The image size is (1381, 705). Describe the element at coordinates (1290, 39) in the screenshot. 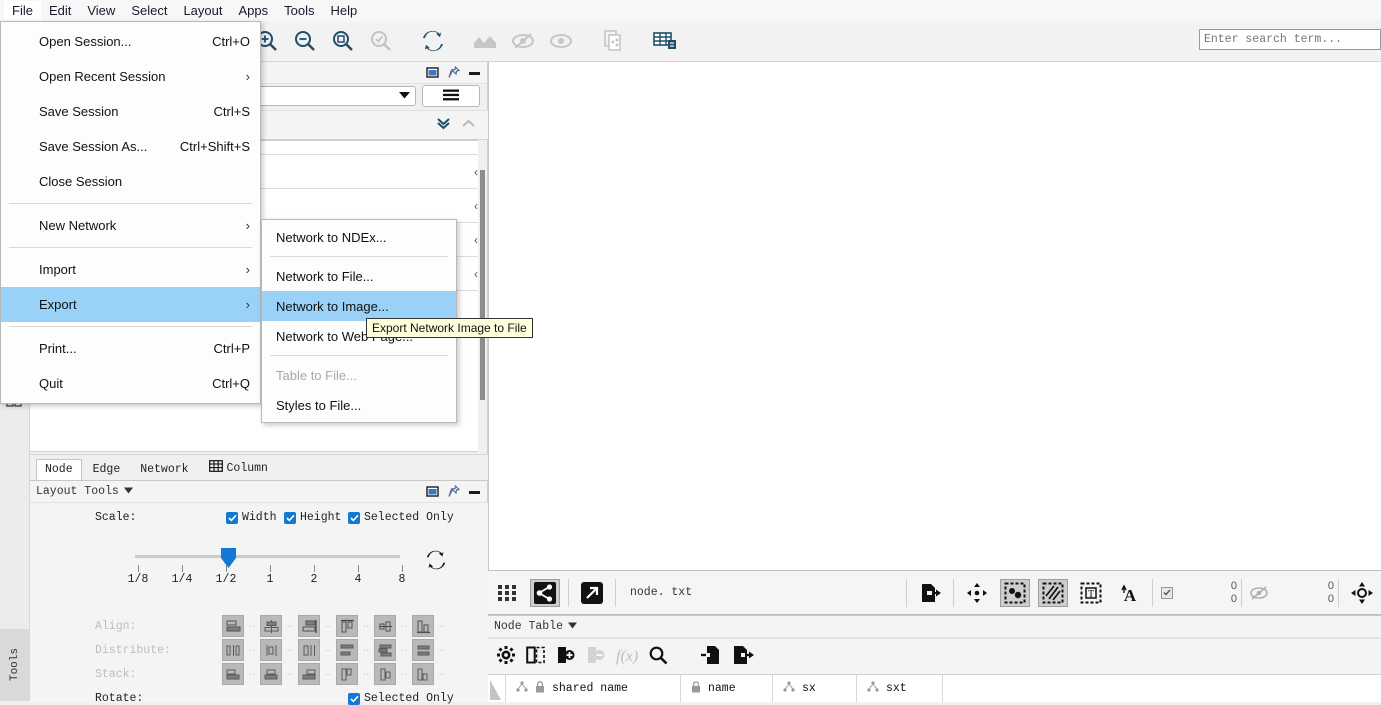

I see `search-input` at that location.